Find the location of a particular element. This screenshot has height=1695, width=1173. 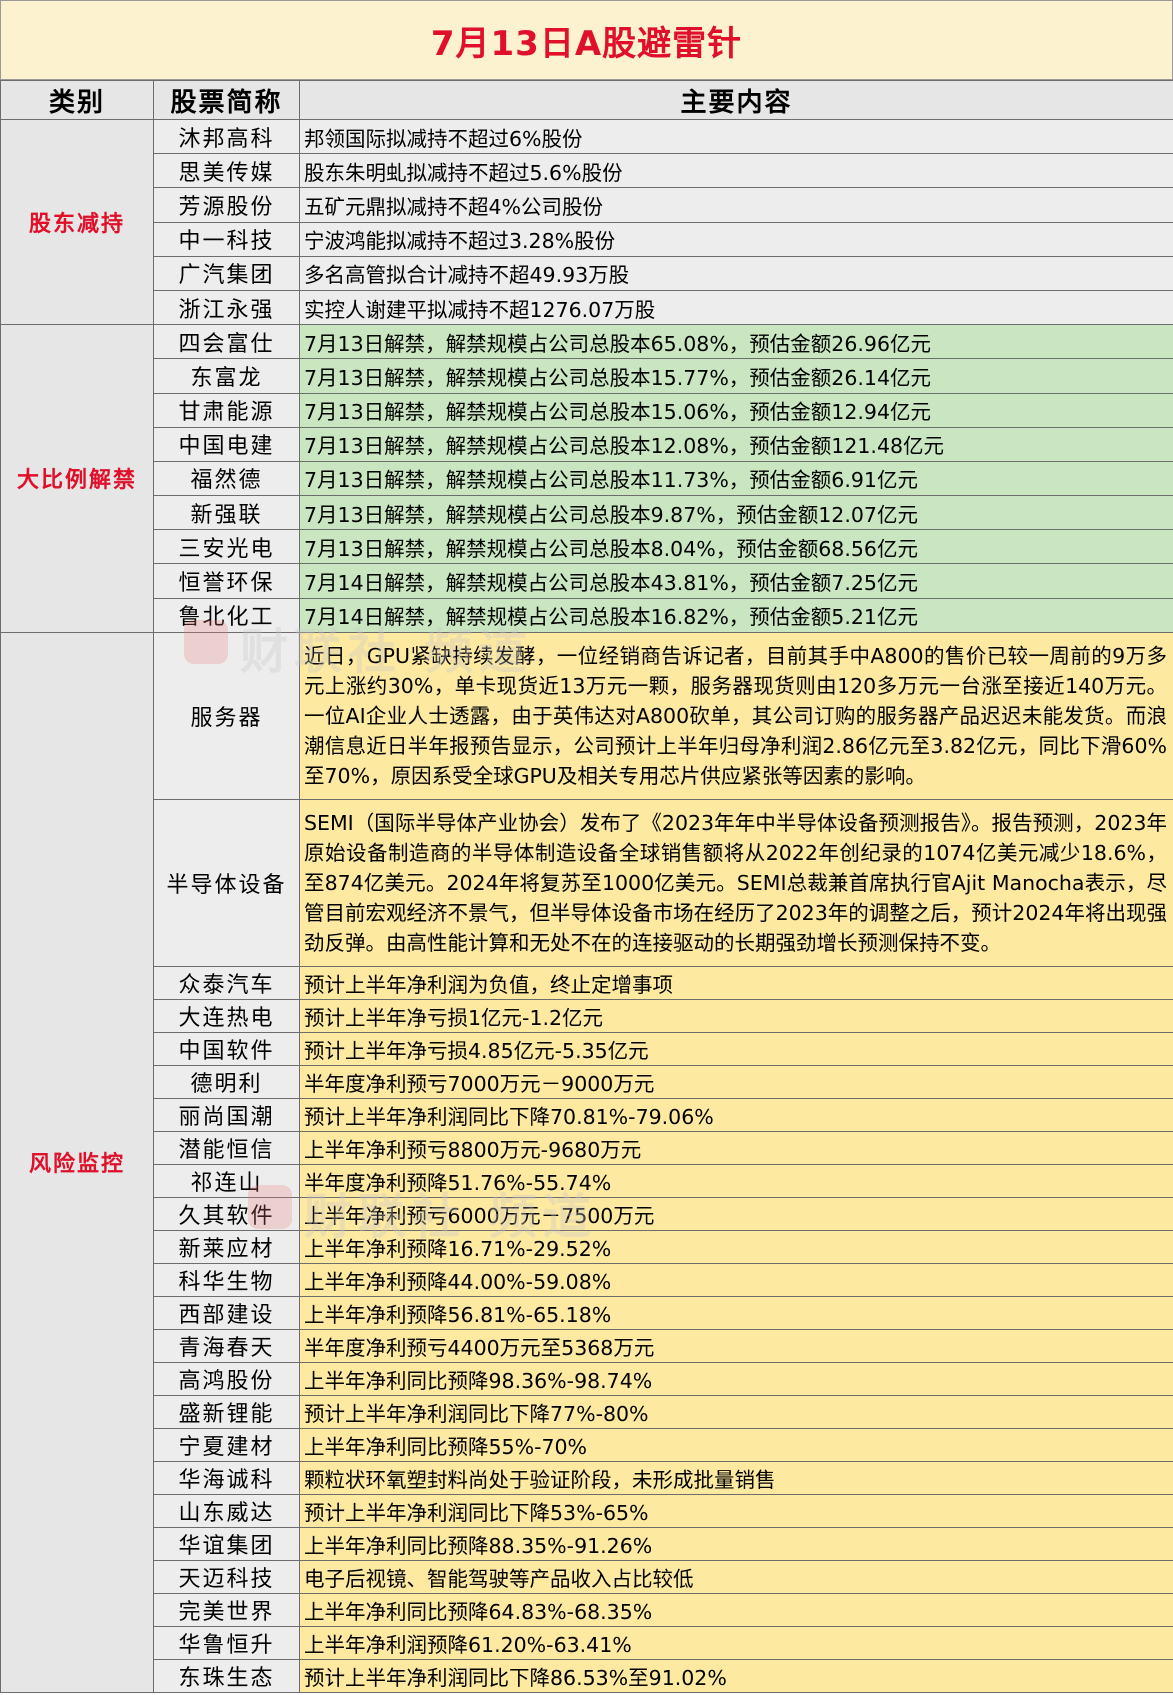

table-row: 恒誉环保 7月14日解禁，解禁规模占公司总股本43.81%，预估金额7.25亿元 is located at coordinates (587, 581).